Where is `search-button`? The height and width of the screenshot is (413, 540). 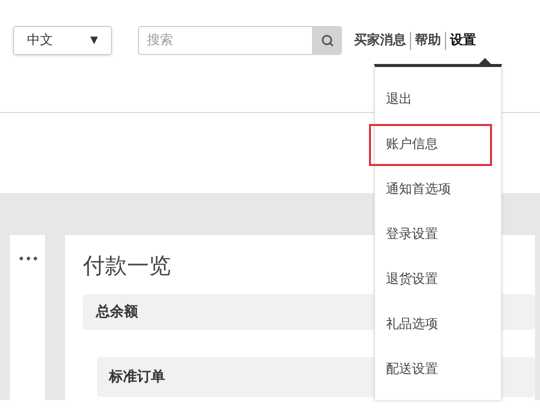
search-button is located at coordinates (327, 40).